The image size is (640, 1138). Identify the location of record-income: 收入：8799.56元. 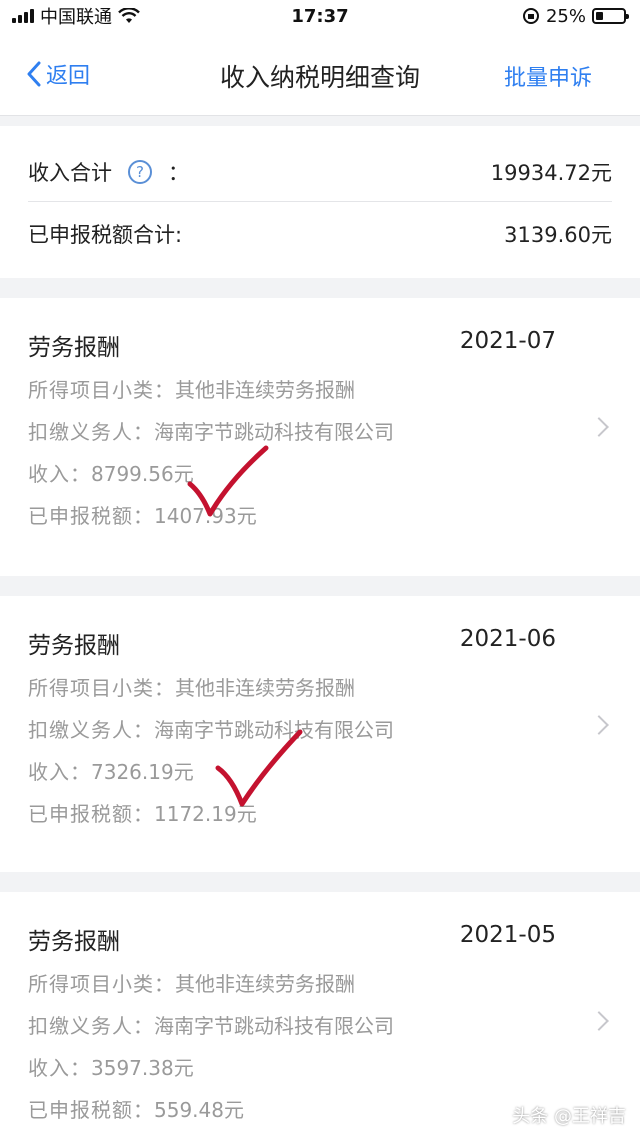
(111, 472).